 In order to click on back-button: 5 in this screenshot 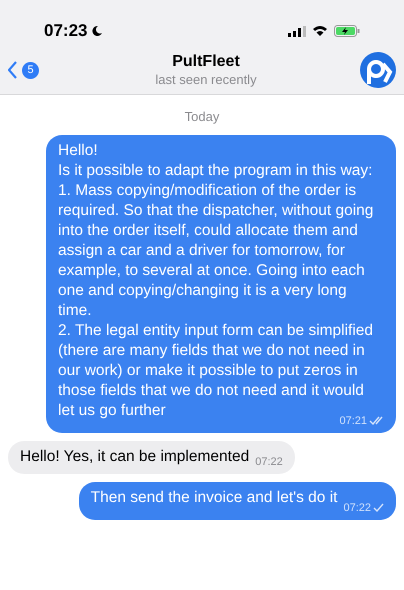, I will do `click(30, 70)`.